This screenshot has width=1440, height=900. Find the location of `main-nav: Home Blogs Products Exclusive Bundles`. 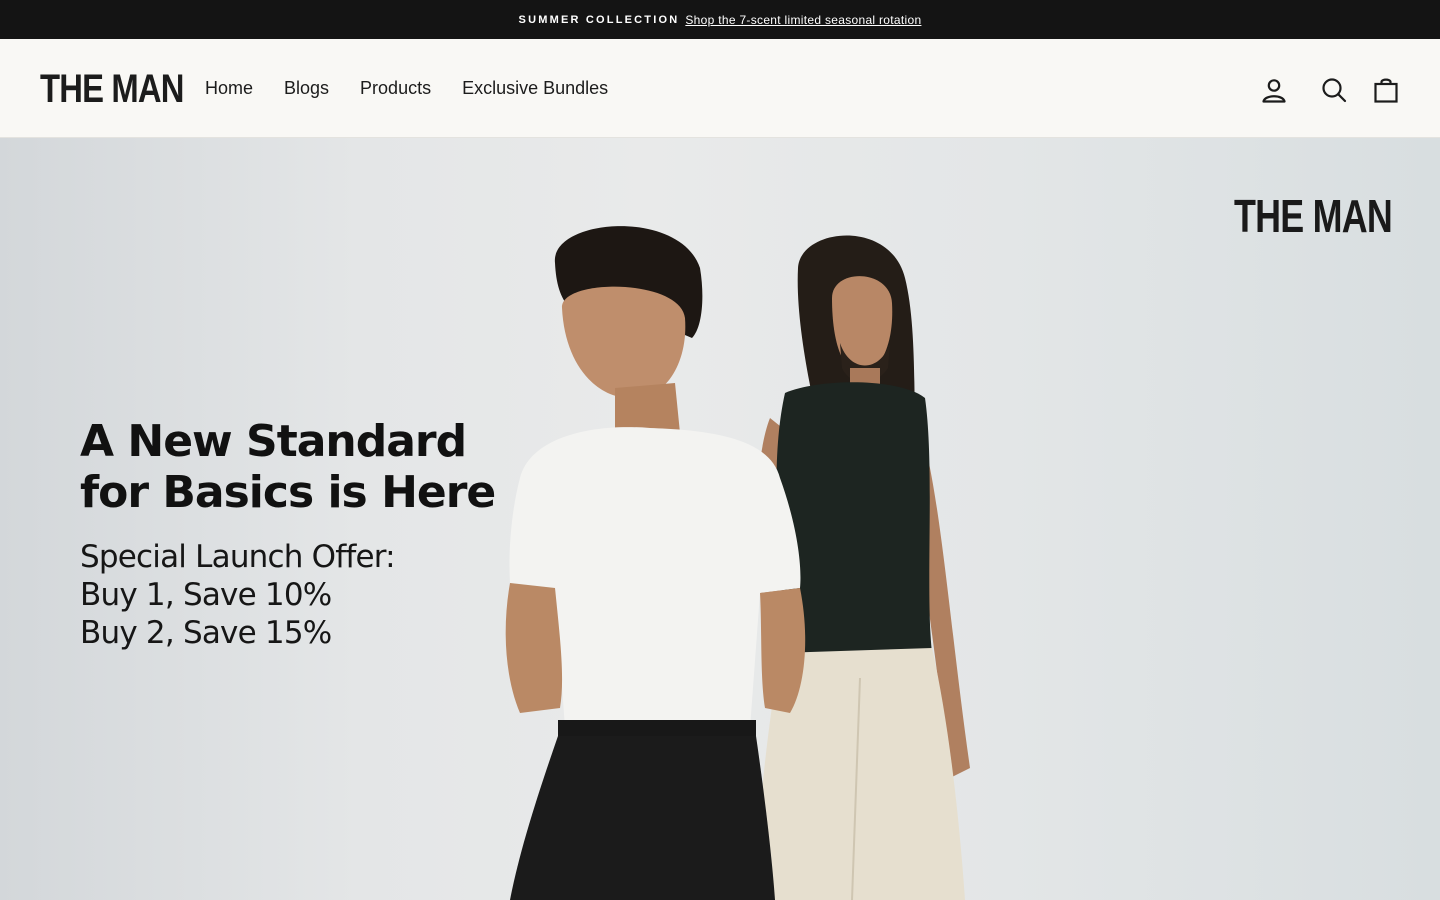

main-nav: Home Blogs Products Exclusive Bundles is located at coordinates (422, 88).